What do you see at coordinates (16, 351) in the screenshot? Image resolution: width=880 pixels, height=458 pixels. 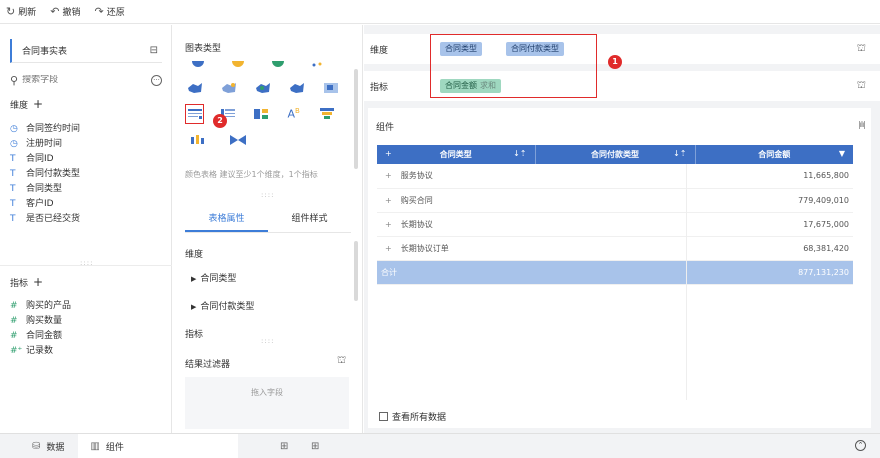 I see `number-calc-icon: #⁺` at bounding box center [16, 351].